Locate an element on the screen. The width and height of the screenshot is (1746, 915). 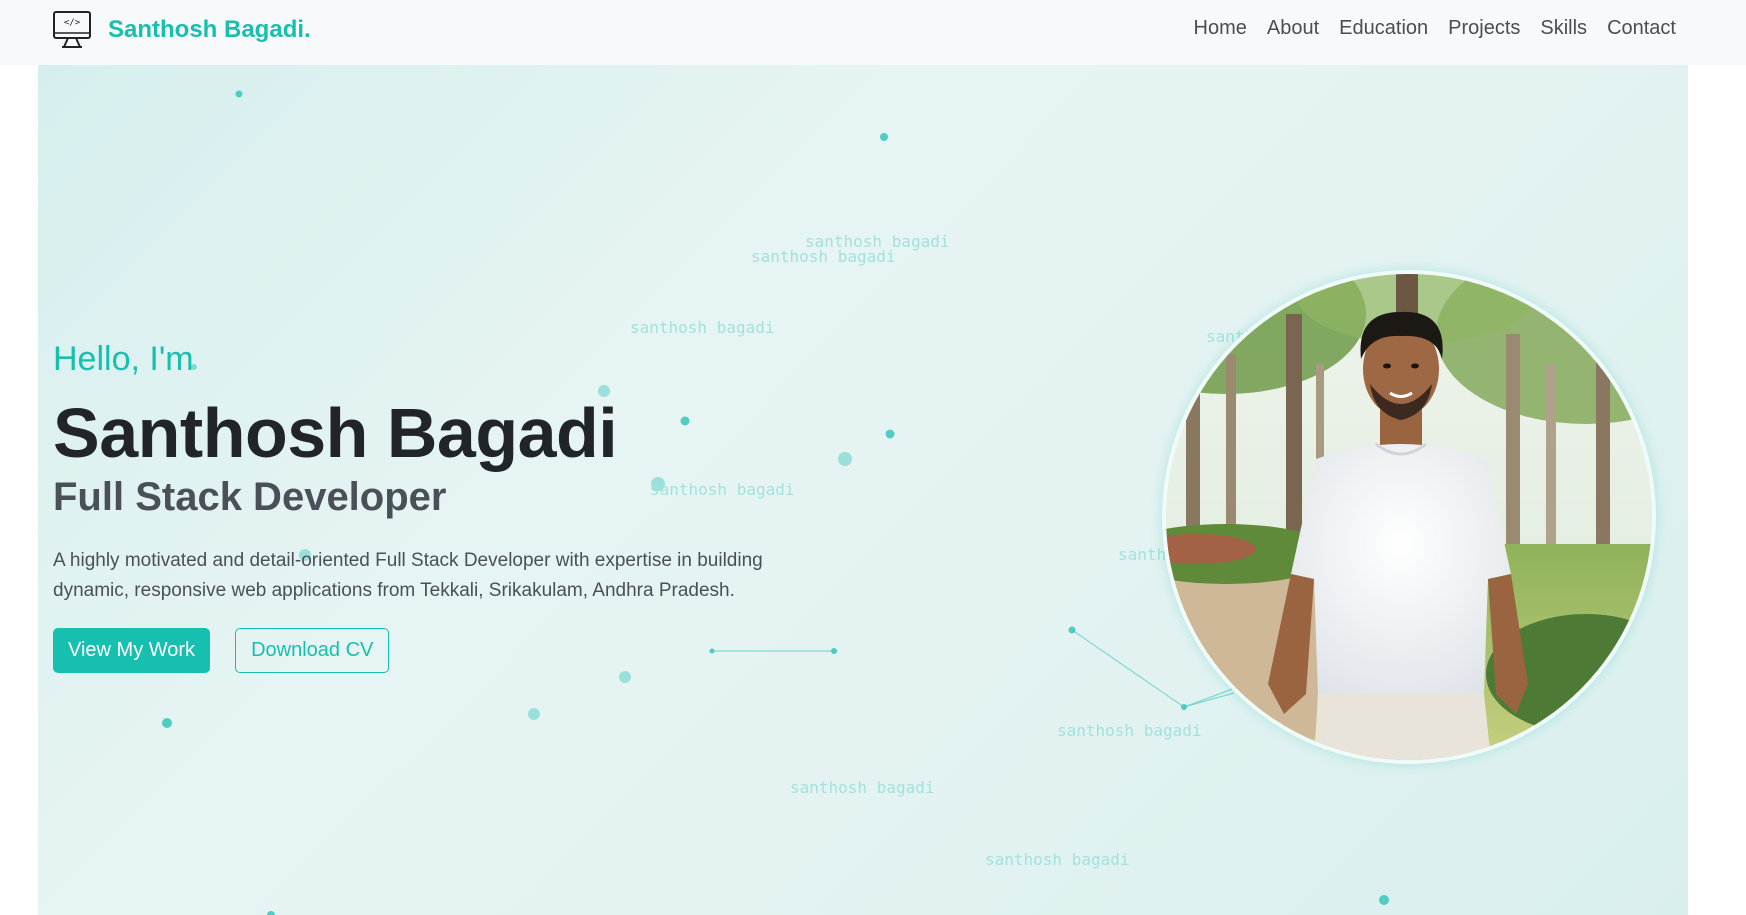
hero-buttons: View My Work Download CV is located at coordinates (453, 650).